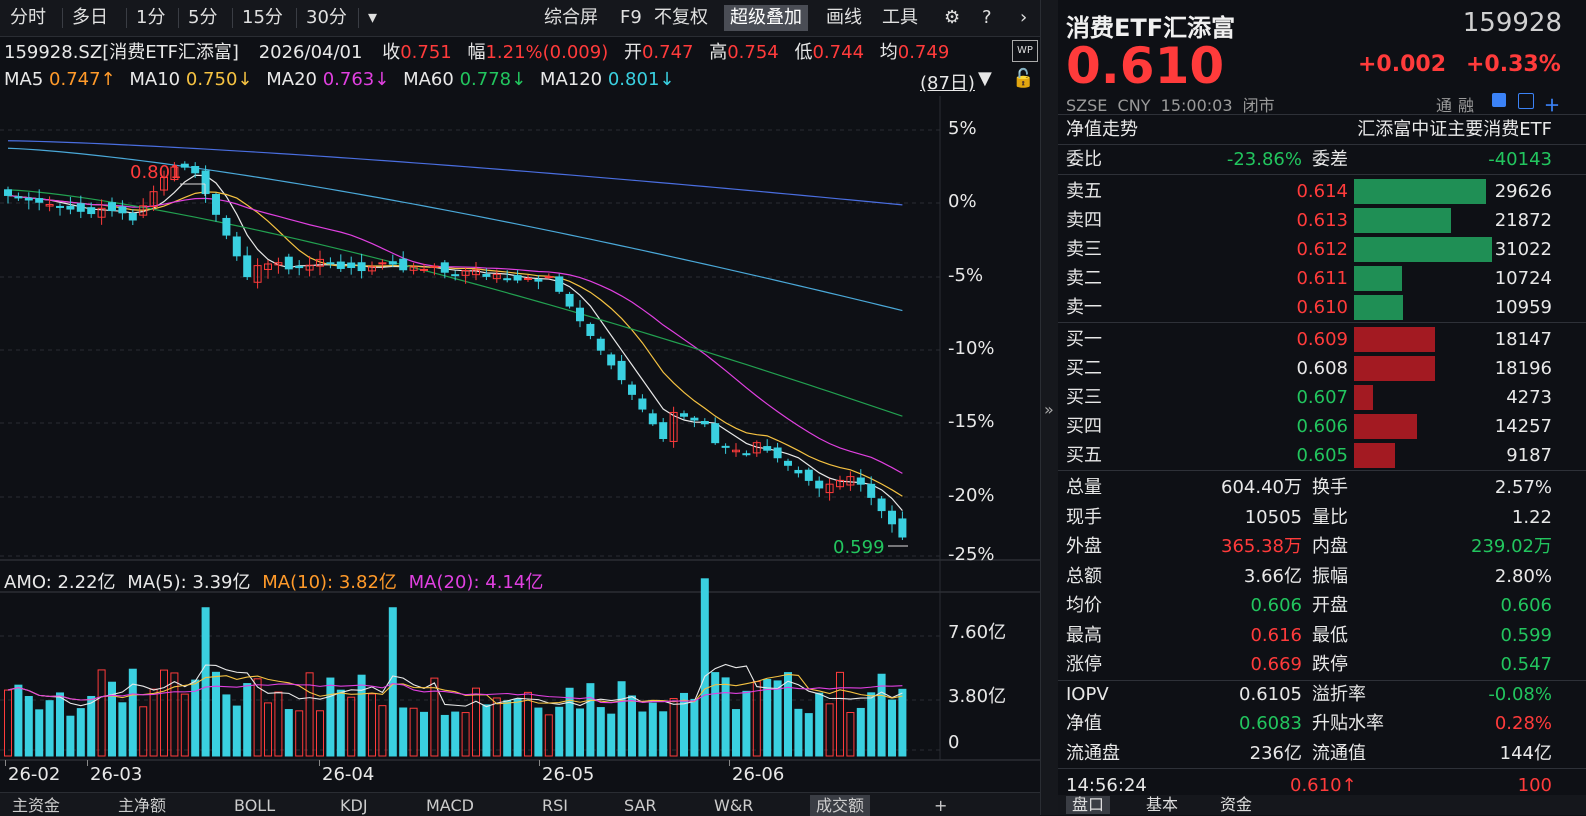 The image size is (1586, 816). What do you see at coordinates (354, 805) in the screenshot?
I see `indicator-tab-3: KDJ` at bounding box center [354, 805].